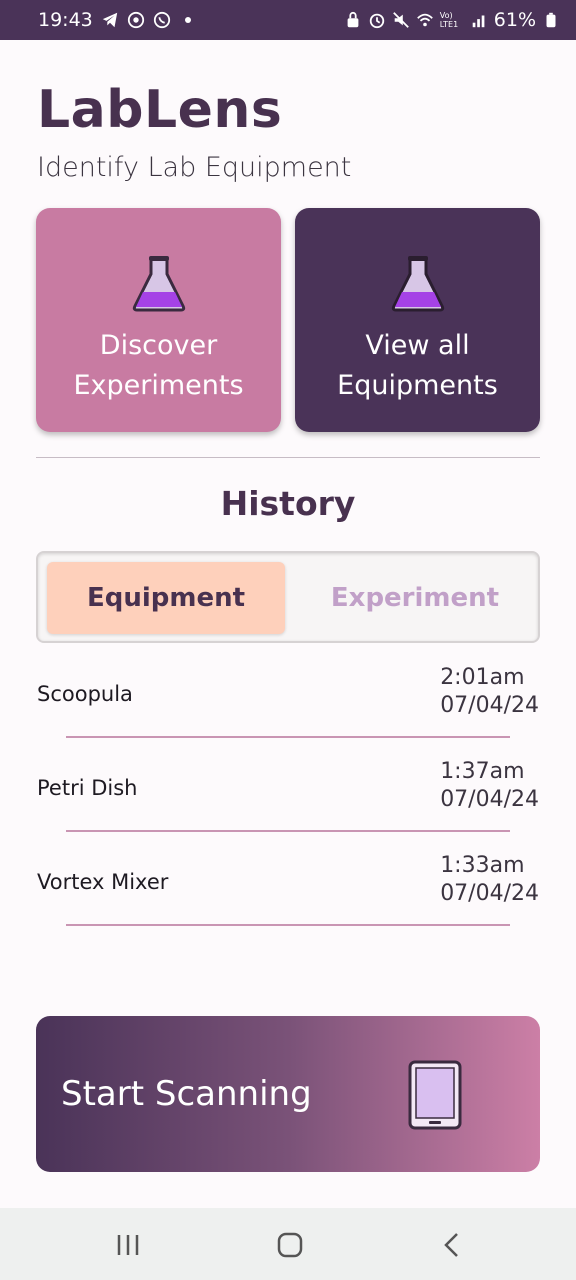 Image resolution: width=576 pixels, height=1280 pixels. Describe the element at coordinates (166, 598) in the screenshot. I see `tab-equipment: Equipment` at that location.